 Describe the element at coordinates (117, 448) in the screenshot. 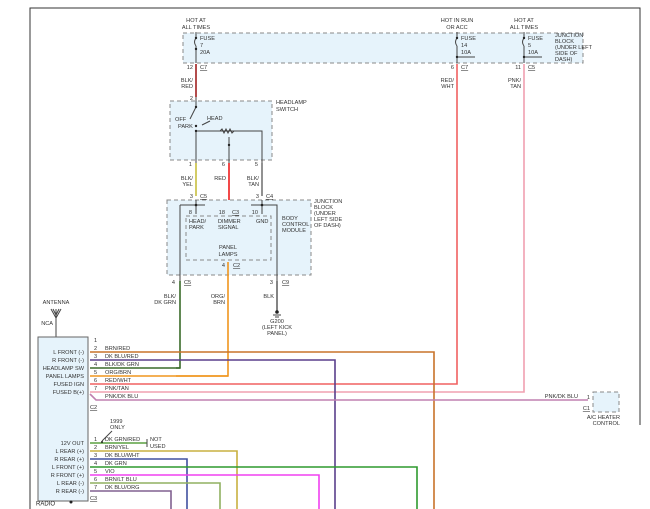

I see `wire-color-label: BRN/YEL` at that location.